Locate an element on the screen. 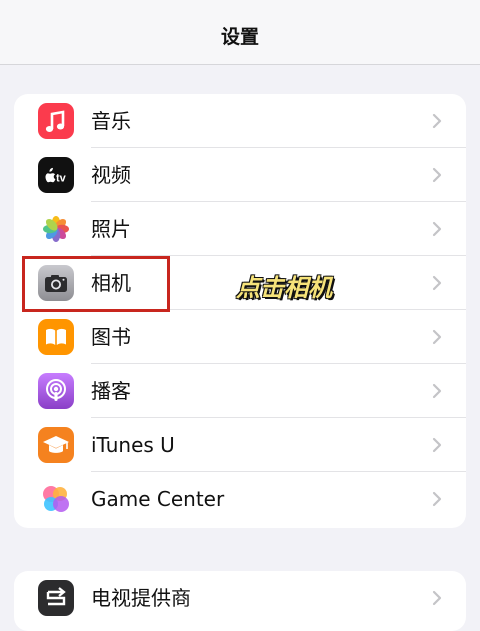 This screenshot has height=631, width=480. settings-row-podcasts: 播客 is located at coordinates (240, 391).